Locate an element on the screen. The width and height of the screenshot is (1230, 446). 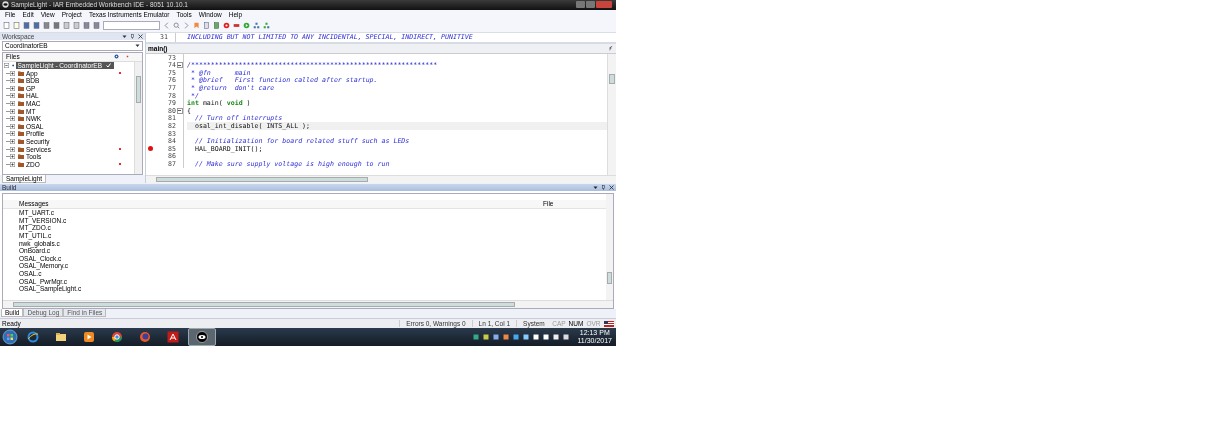
browser-icon is located at coordinates (117, 337).